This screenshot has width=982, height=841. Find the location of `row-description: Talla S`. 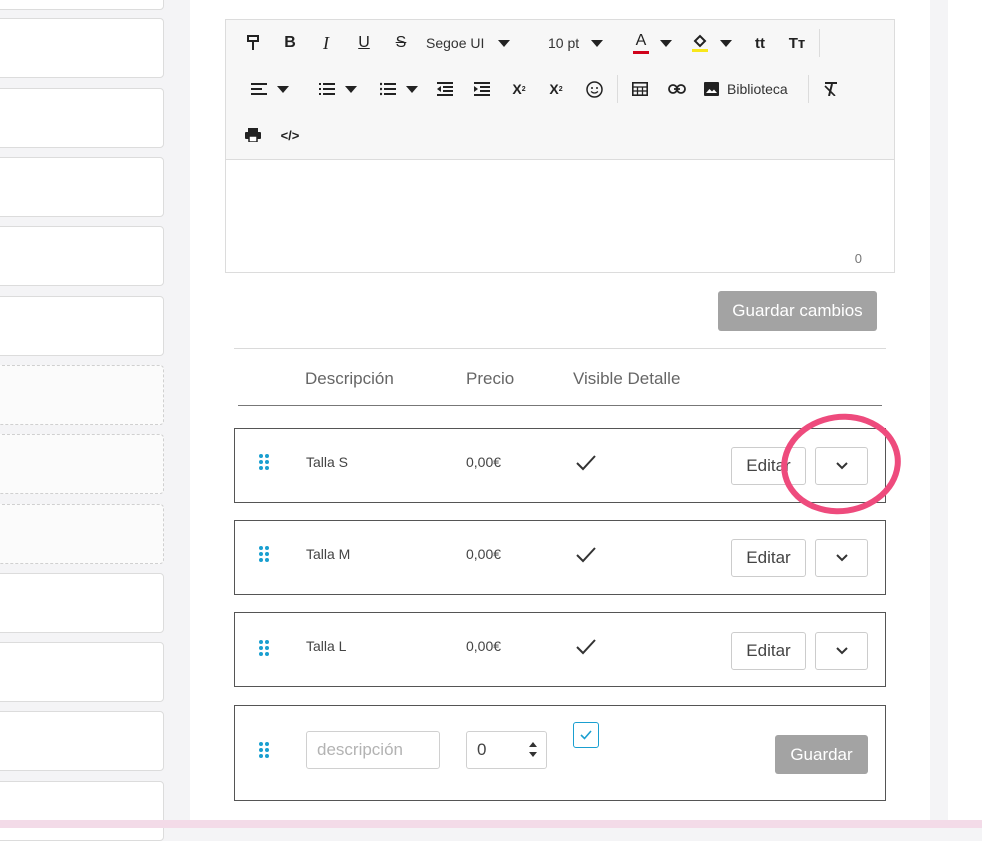

row-description: Talla S is located at coordinates (327, 462).